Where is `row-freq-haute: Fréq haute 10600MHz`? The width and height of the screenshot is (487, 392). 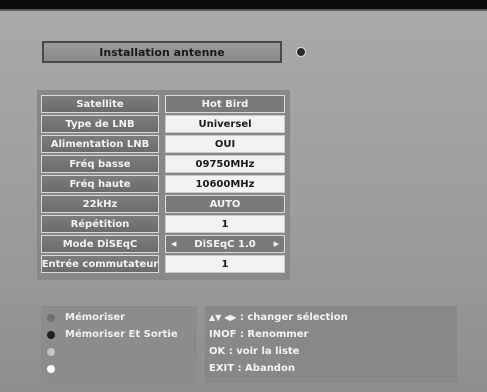 row-freq-haute: Fréq haute 10600MHz is located at coordinates (163, 184).